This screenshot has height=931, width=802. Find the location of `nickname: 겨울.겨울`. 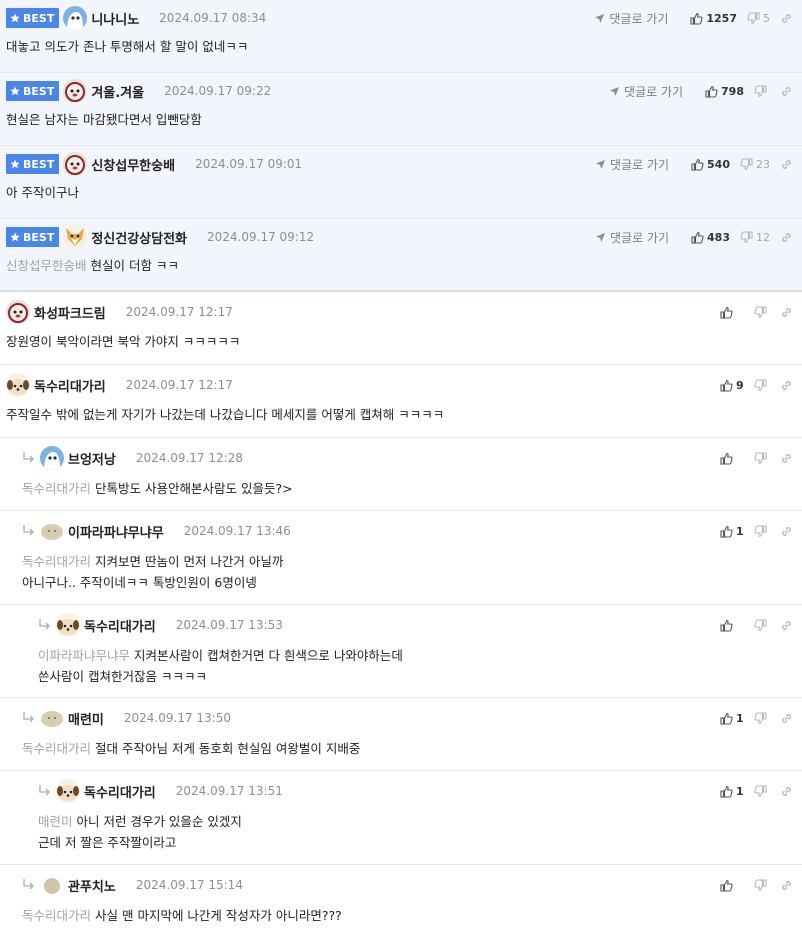

nickname: 겨울.겨울 is located at coordinates (117, 91).